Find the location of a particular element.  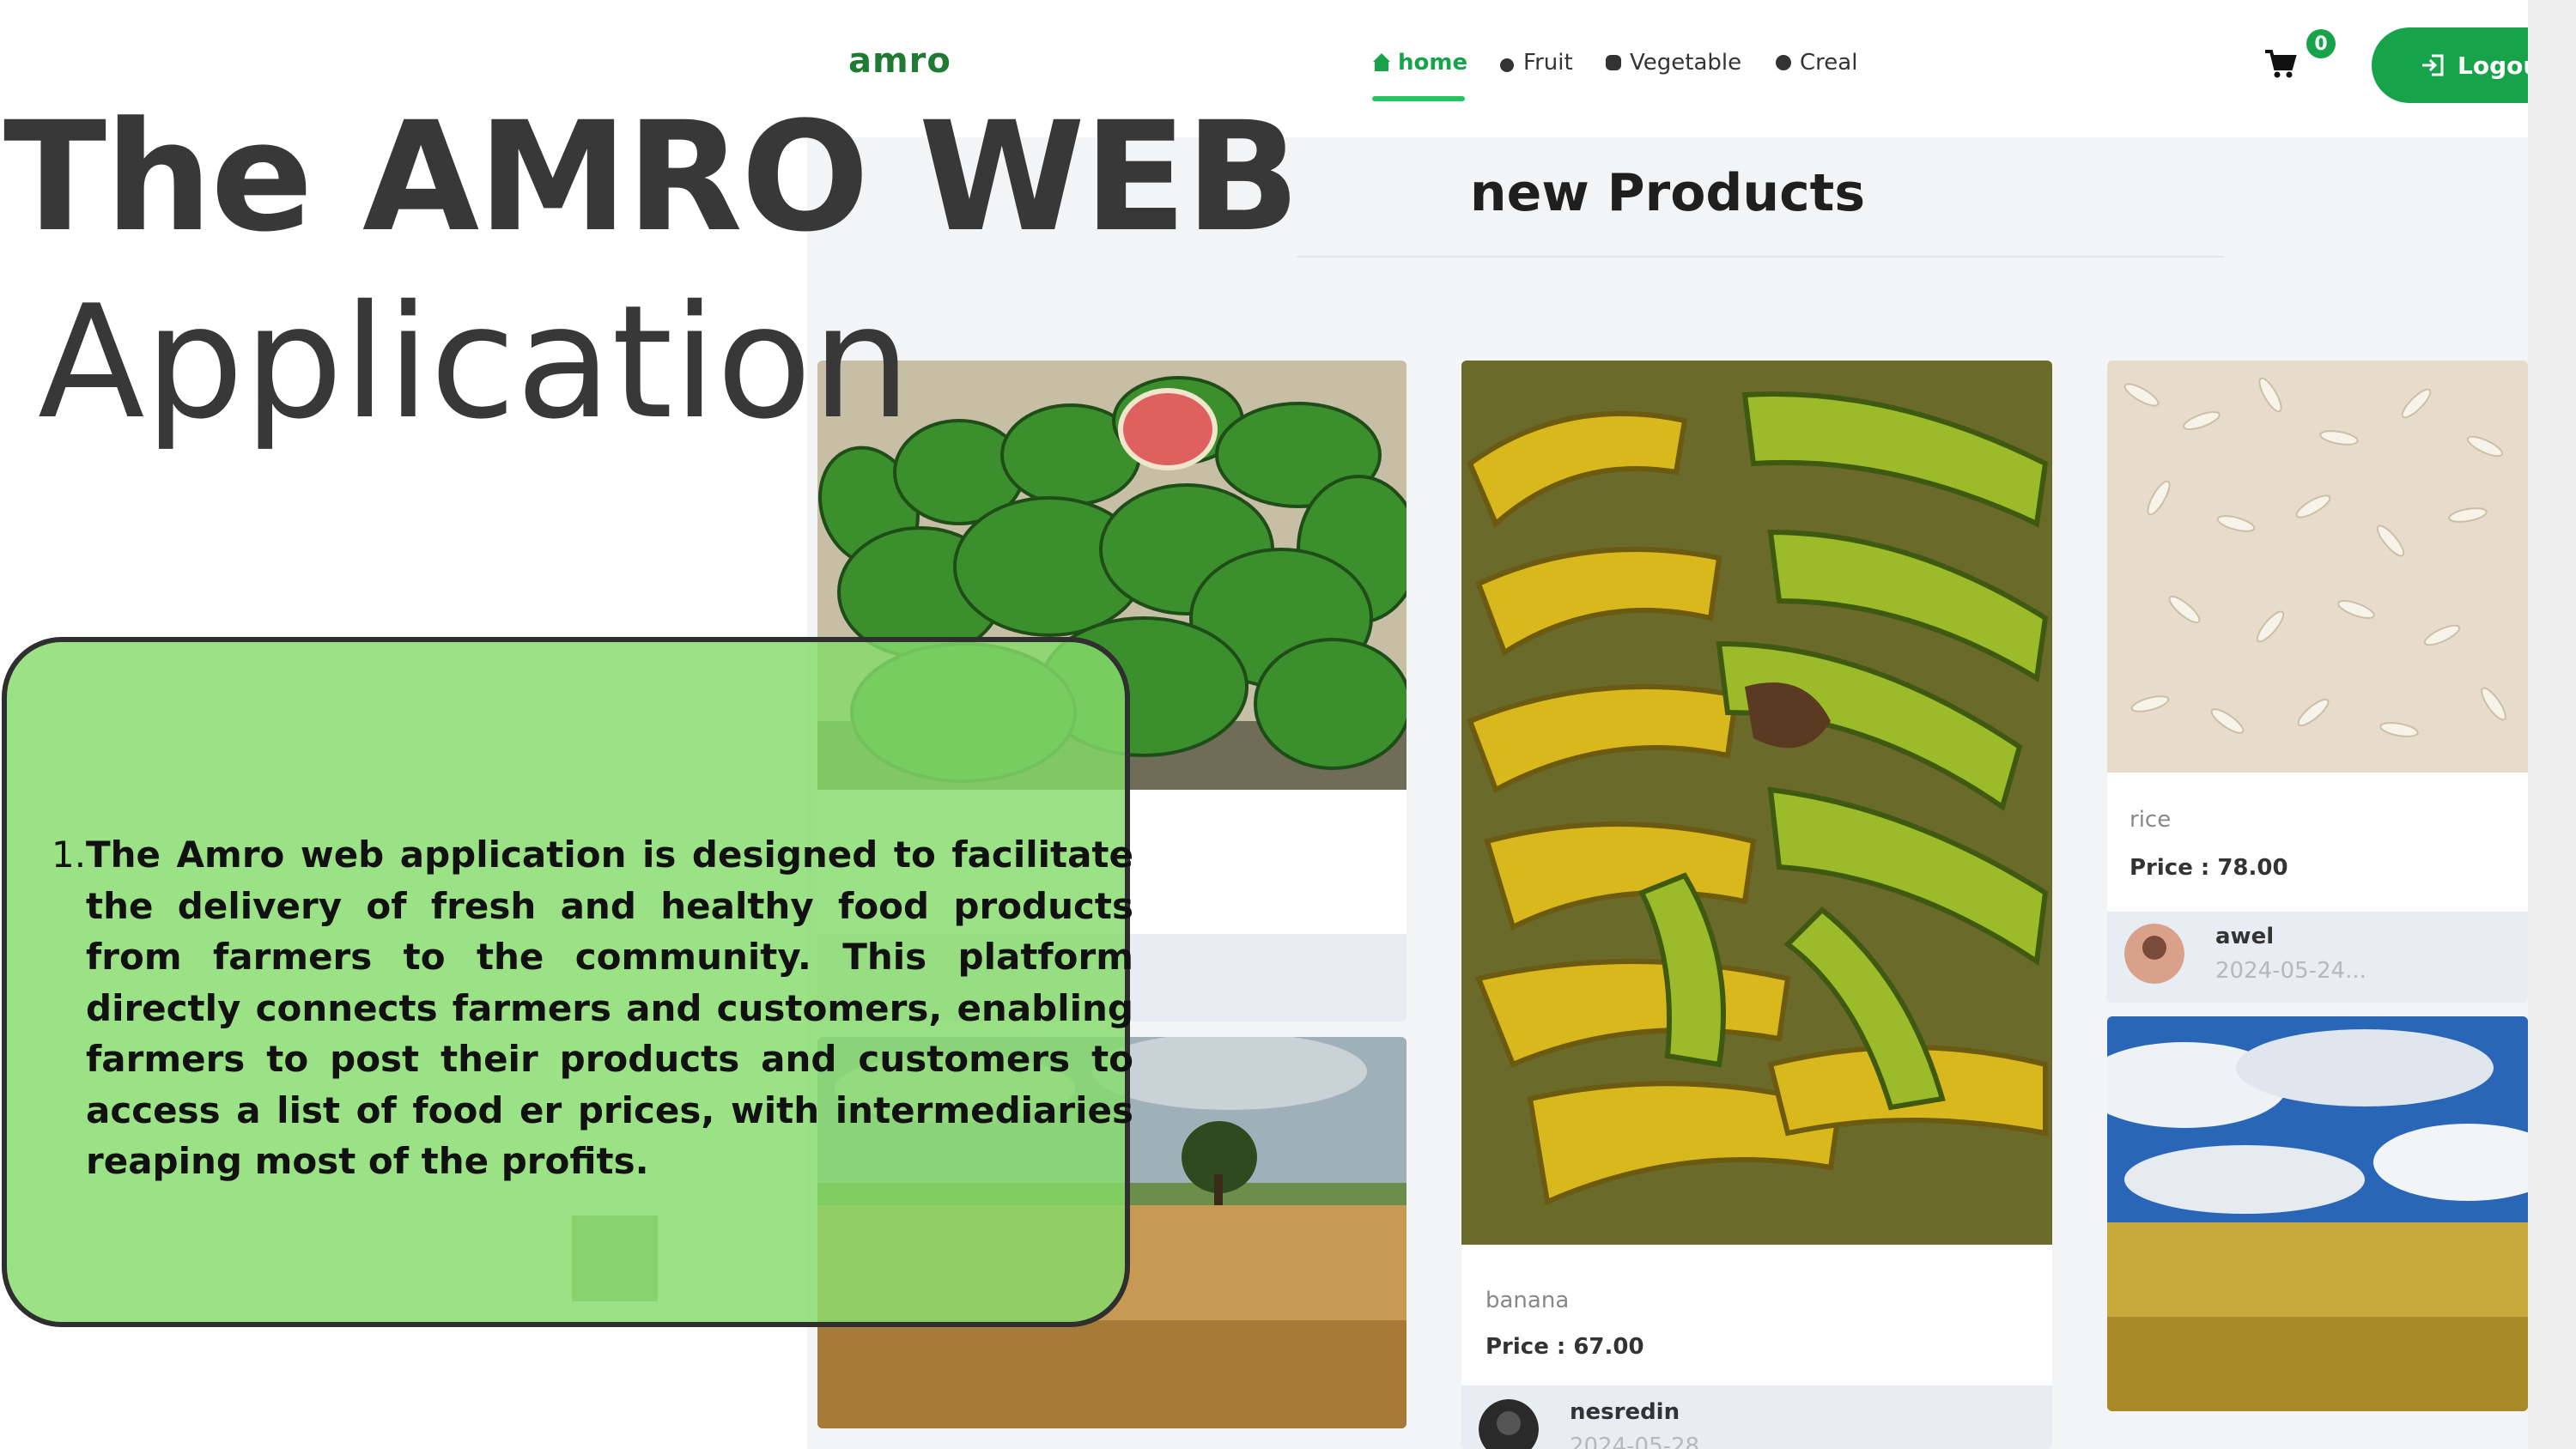

slide-title-line2: Application is located at coordinates (474, 362).